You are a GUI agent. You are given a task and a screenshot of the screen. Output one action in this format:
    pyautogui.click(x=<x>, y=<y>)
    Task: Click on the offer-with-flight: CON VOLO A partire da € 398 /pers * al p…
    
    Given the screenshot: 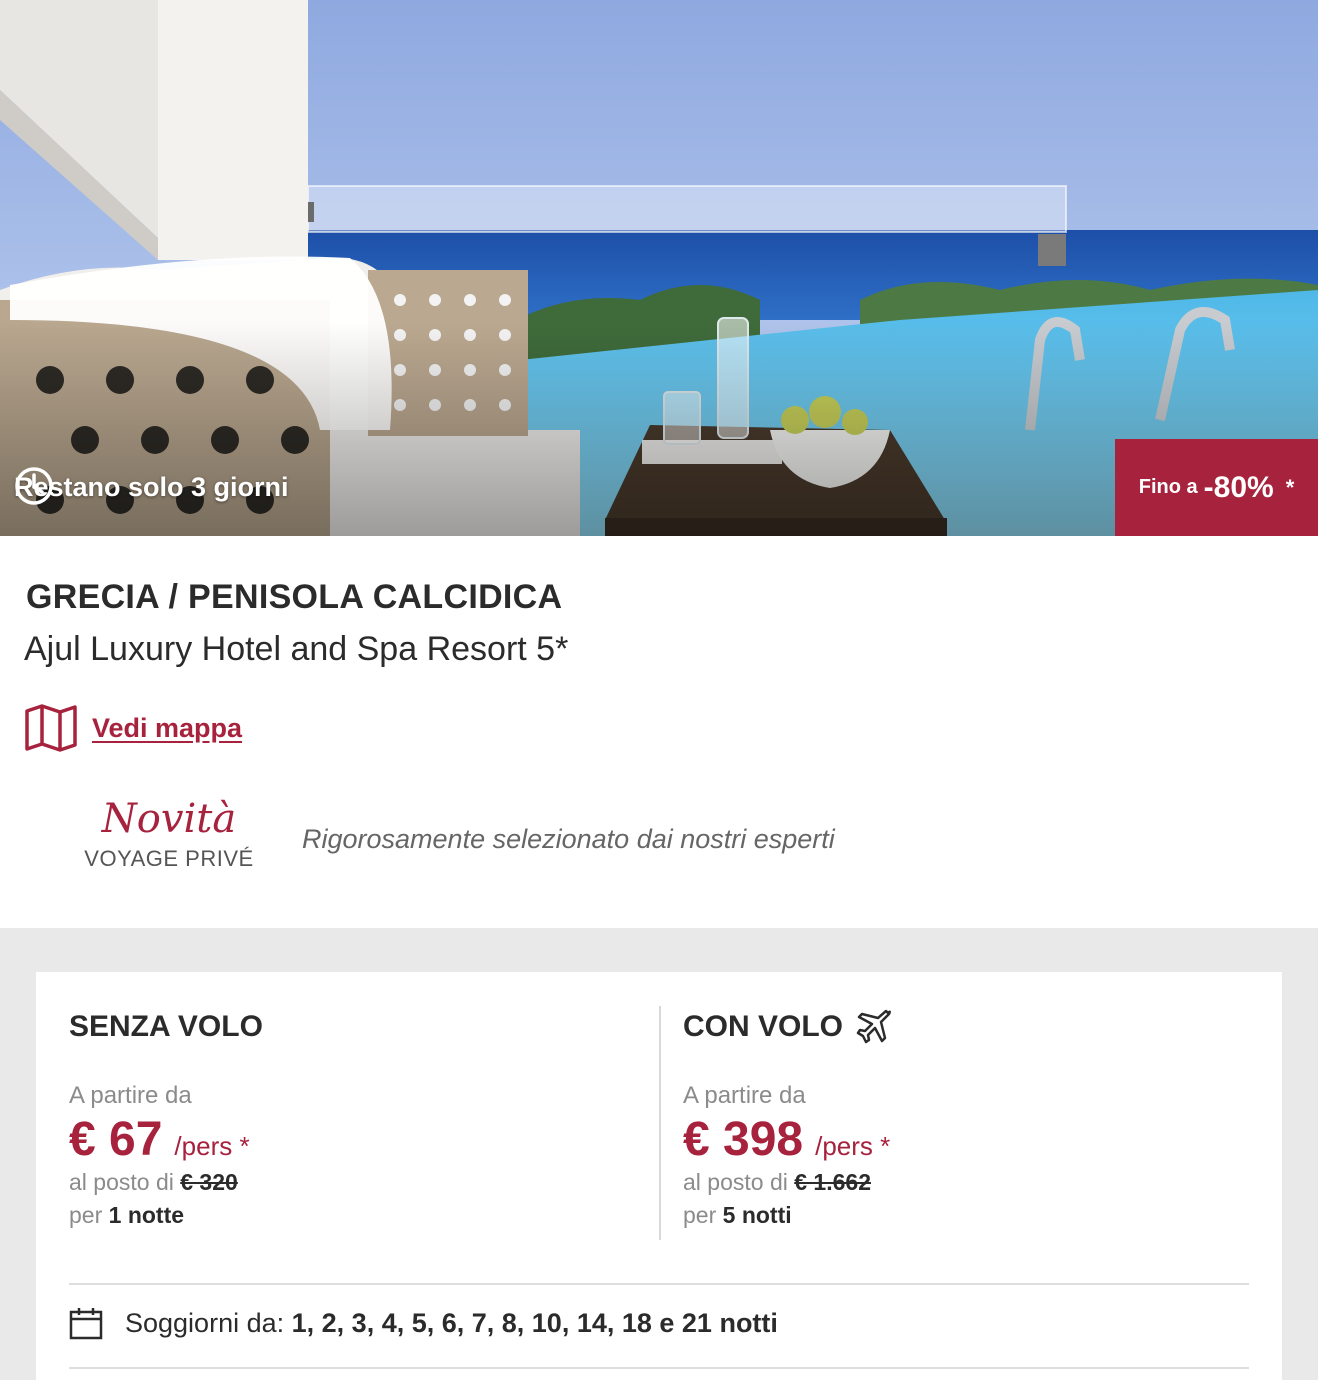 What is the action you would take?
    pyautogui.click(x=788, y=1100)
    